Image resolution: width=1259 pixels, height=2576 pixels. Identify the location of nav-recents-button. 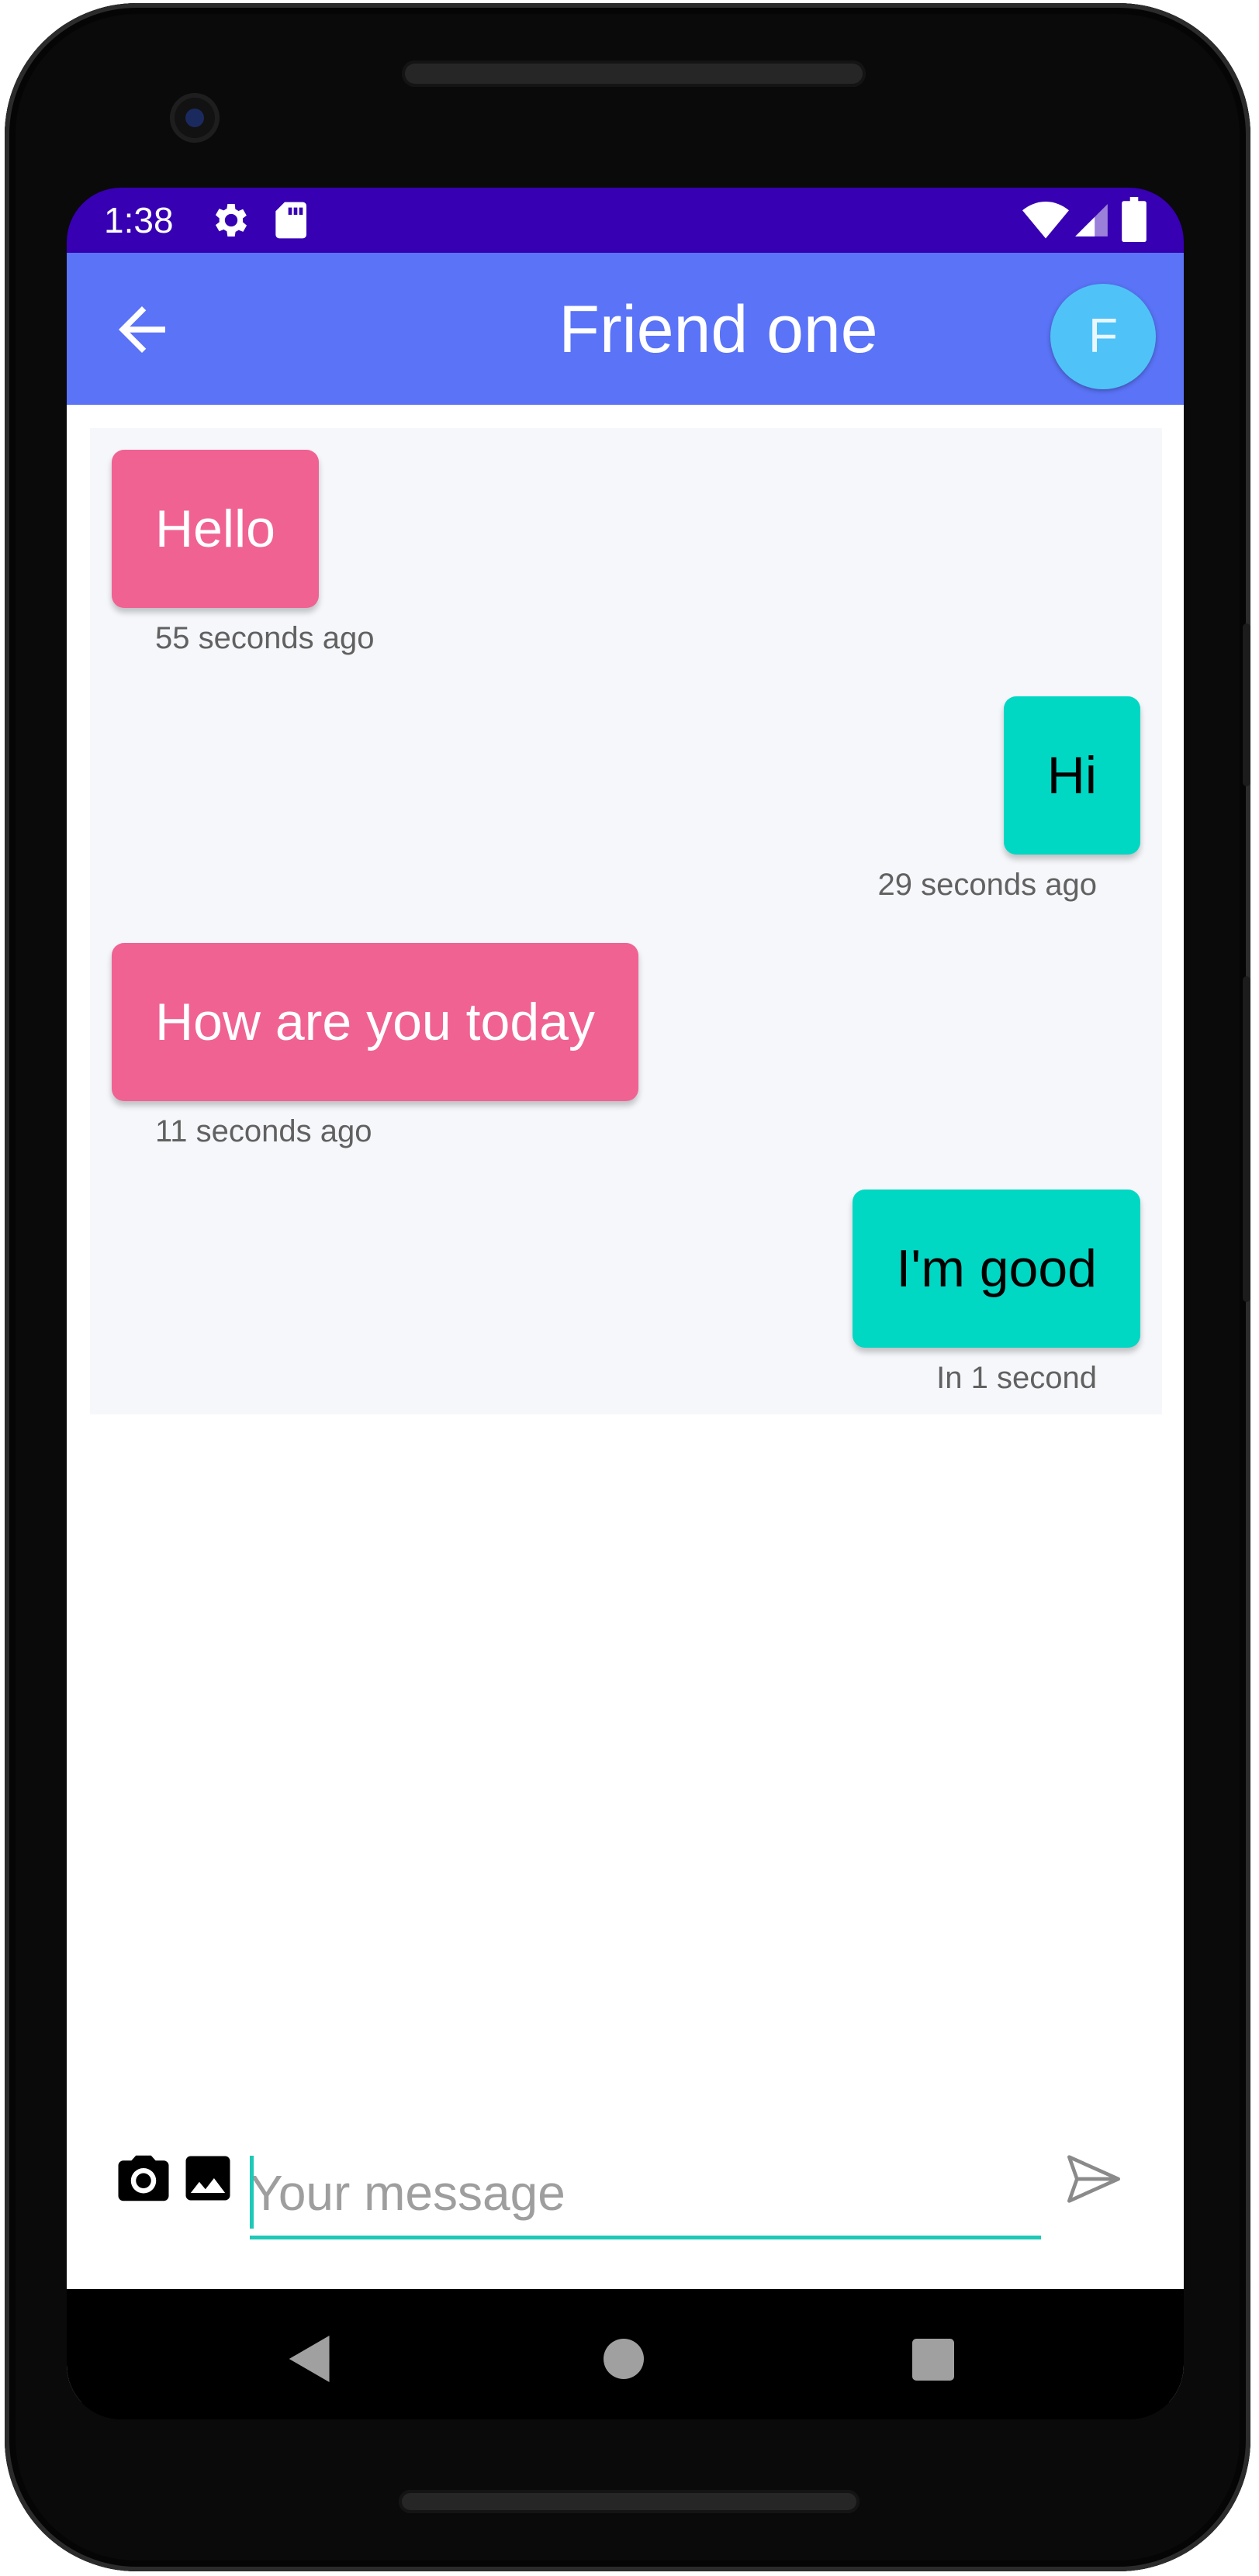
(933, 2361).